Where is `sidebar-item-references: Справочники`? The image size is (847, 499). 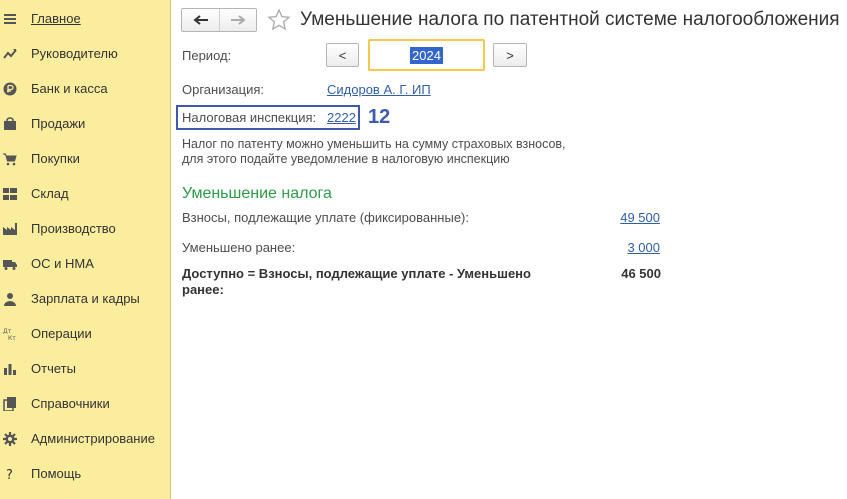
sidebar-item-references: Справочники is located at coordinates (85, 403).